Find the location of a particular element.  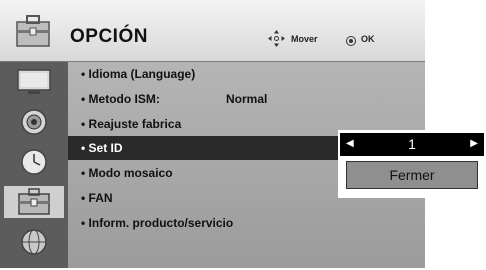

tv-icon is located at coordinates (34, 81).